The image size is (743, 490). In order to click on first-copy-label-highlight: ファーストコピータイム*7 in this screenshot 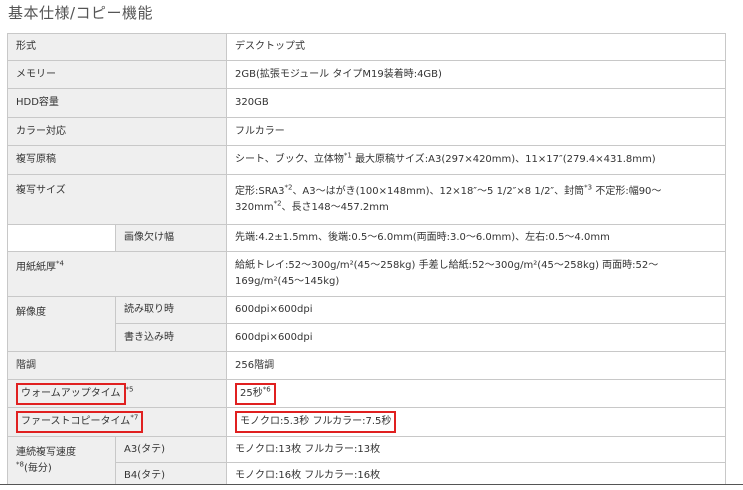, I will do `click(80, 422)`.